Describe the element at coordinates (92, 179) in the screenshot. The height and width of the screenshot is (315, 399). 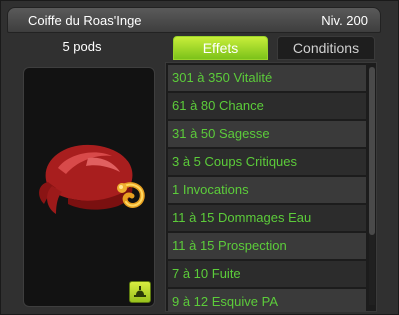
I see `red-bandana-hat-icon` at that location.